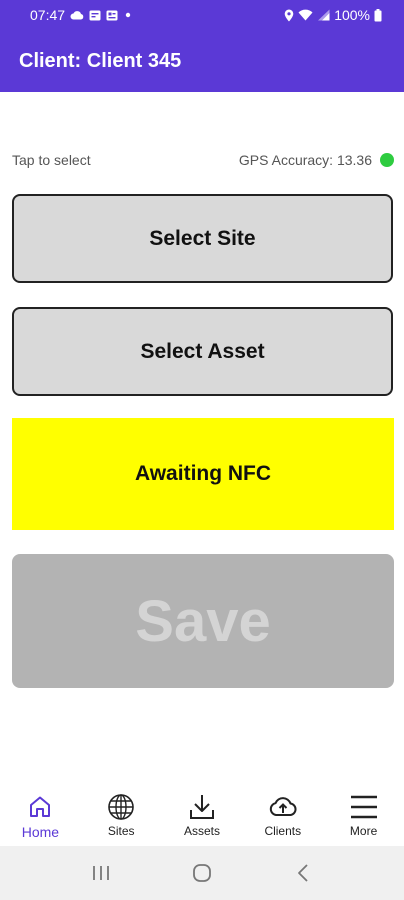 The width and height of the screenshot is (404, 900). What do you see at coordinates (77, 15) in the screenshot?
I see `cloud-icon` at bounding box center [77, 15].